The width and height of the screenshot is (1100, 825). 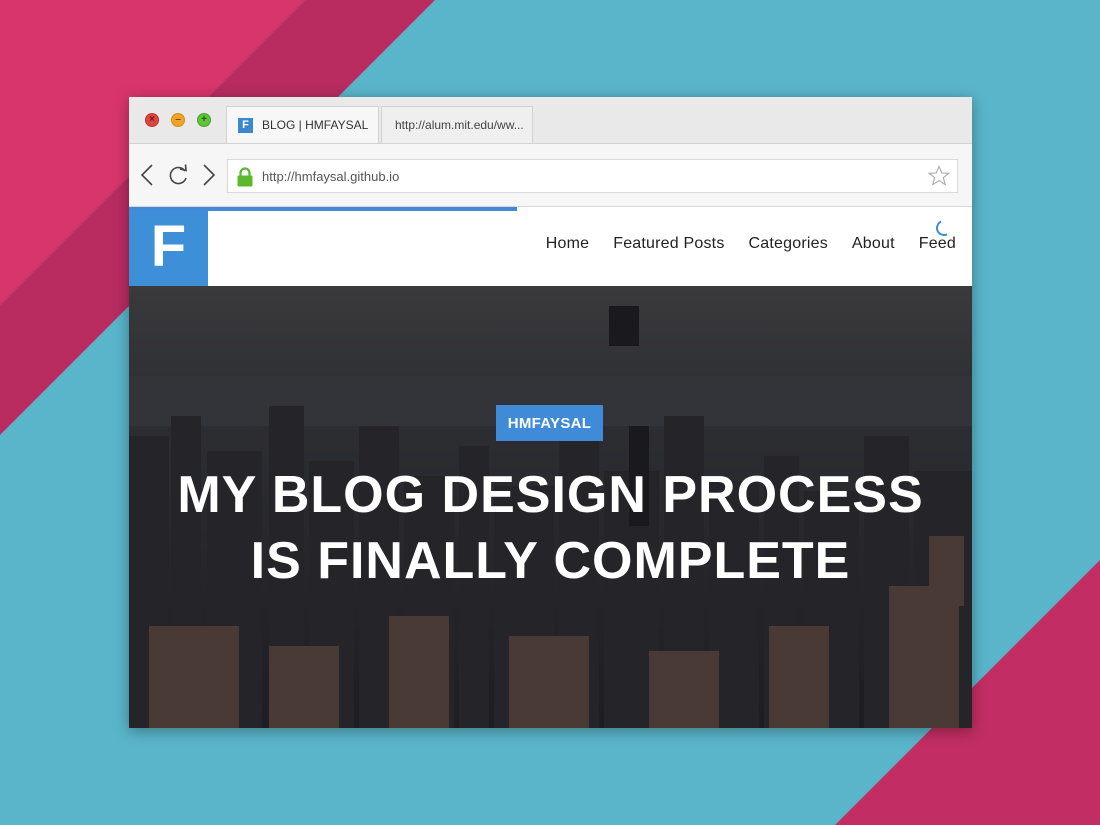 I want to click on menu-item-about: About, so click(x=873, y=244).